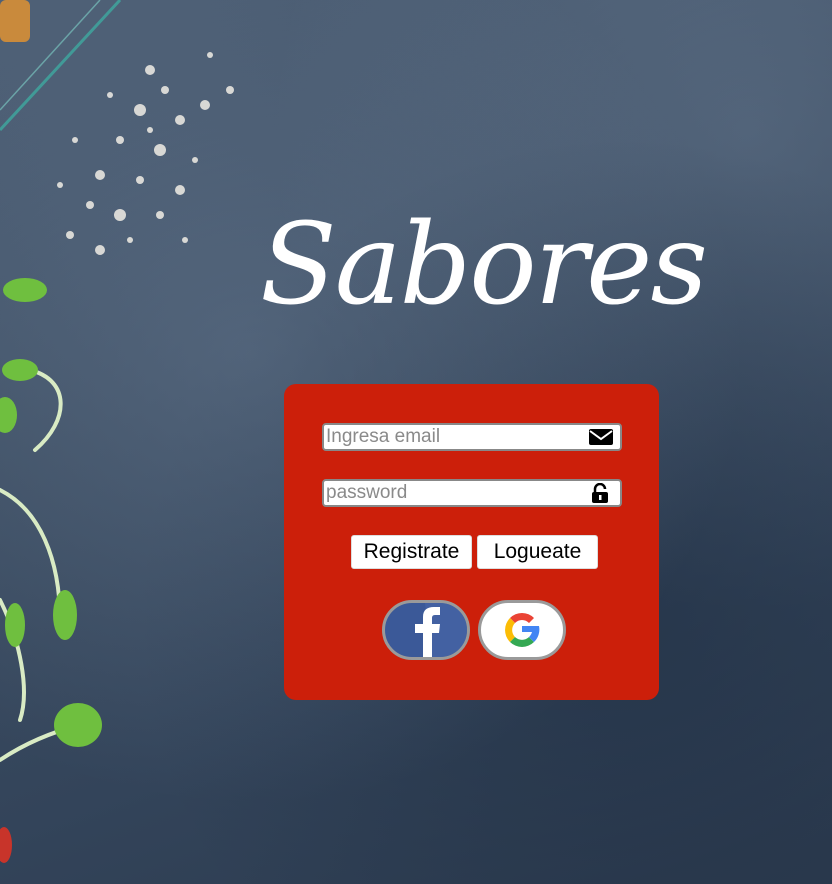 This screenshot has height=884, width=832. I want to click on password-field, so click(472, 493).